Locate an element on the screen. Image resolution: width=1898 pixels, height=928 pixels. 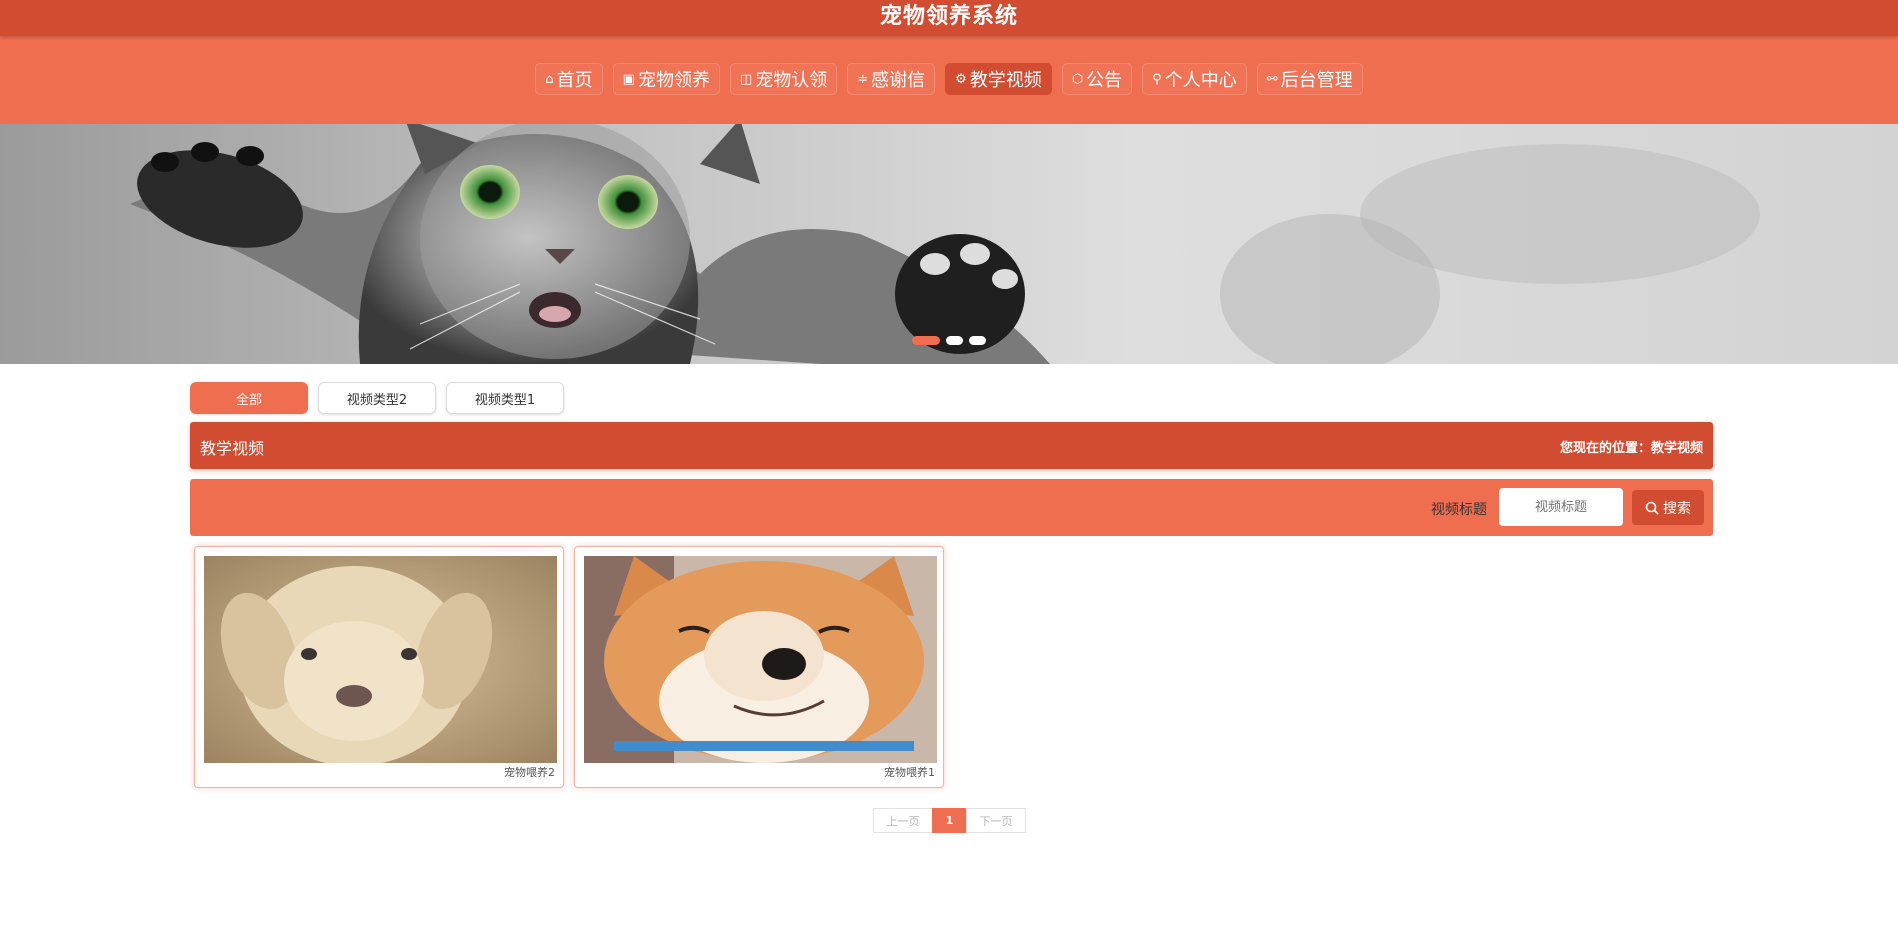
prev-page-button: 上一页 is located at coordinates (903, 820).